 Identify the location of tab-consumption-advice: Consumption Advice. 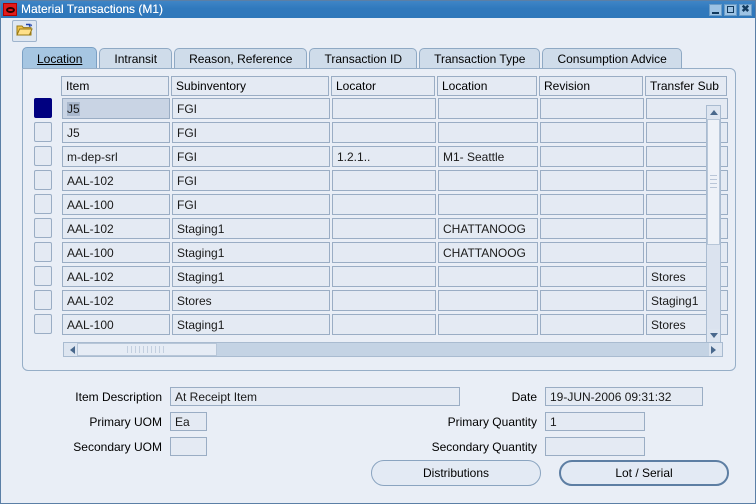
(612, 58).